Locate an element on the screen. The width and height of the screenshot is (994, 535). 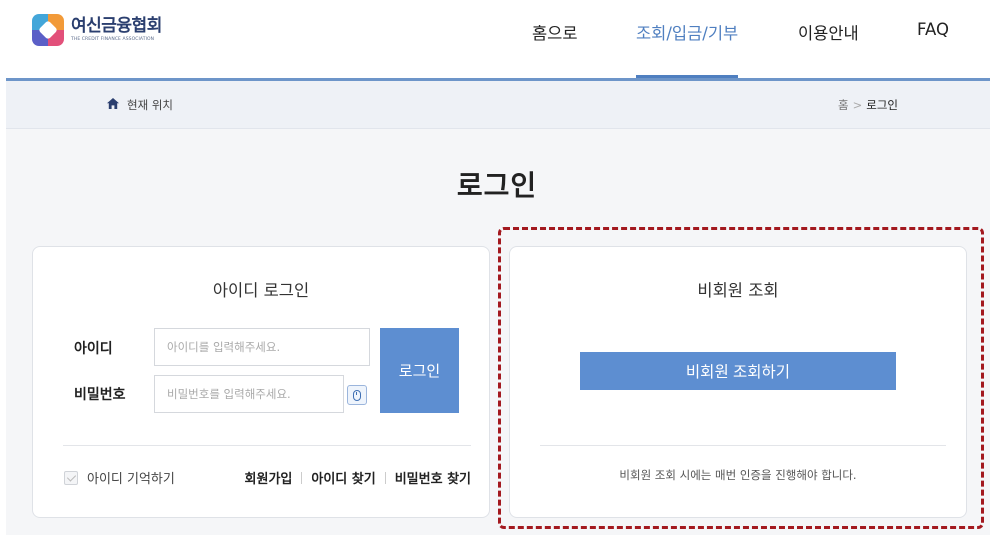
logo-subtitle: THE CREDIT FINANCE ASSOCIATION is located at coordinates (113, 39).